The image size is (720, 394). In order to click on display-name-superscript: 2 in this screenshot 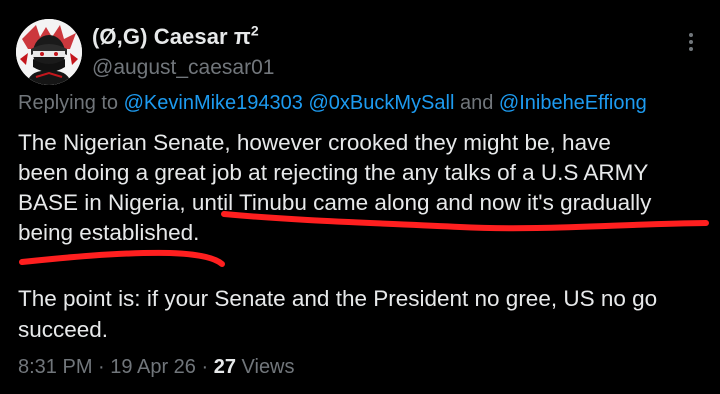, I will do `click(254, 30)`.